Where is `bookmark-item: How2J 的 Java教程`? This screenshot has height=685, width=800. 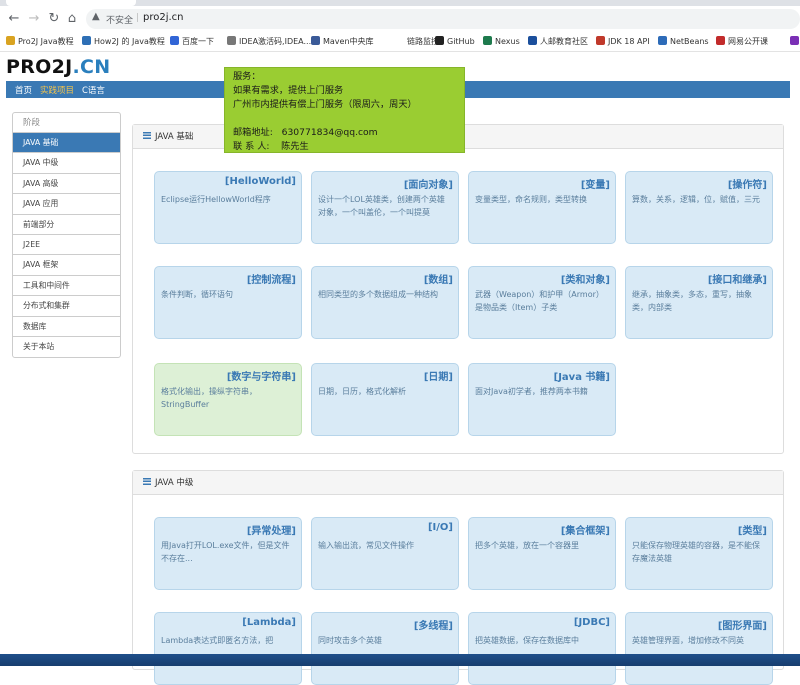
bookmark-item: How2J 的 Java教程 is located at coordinates (123, 42).